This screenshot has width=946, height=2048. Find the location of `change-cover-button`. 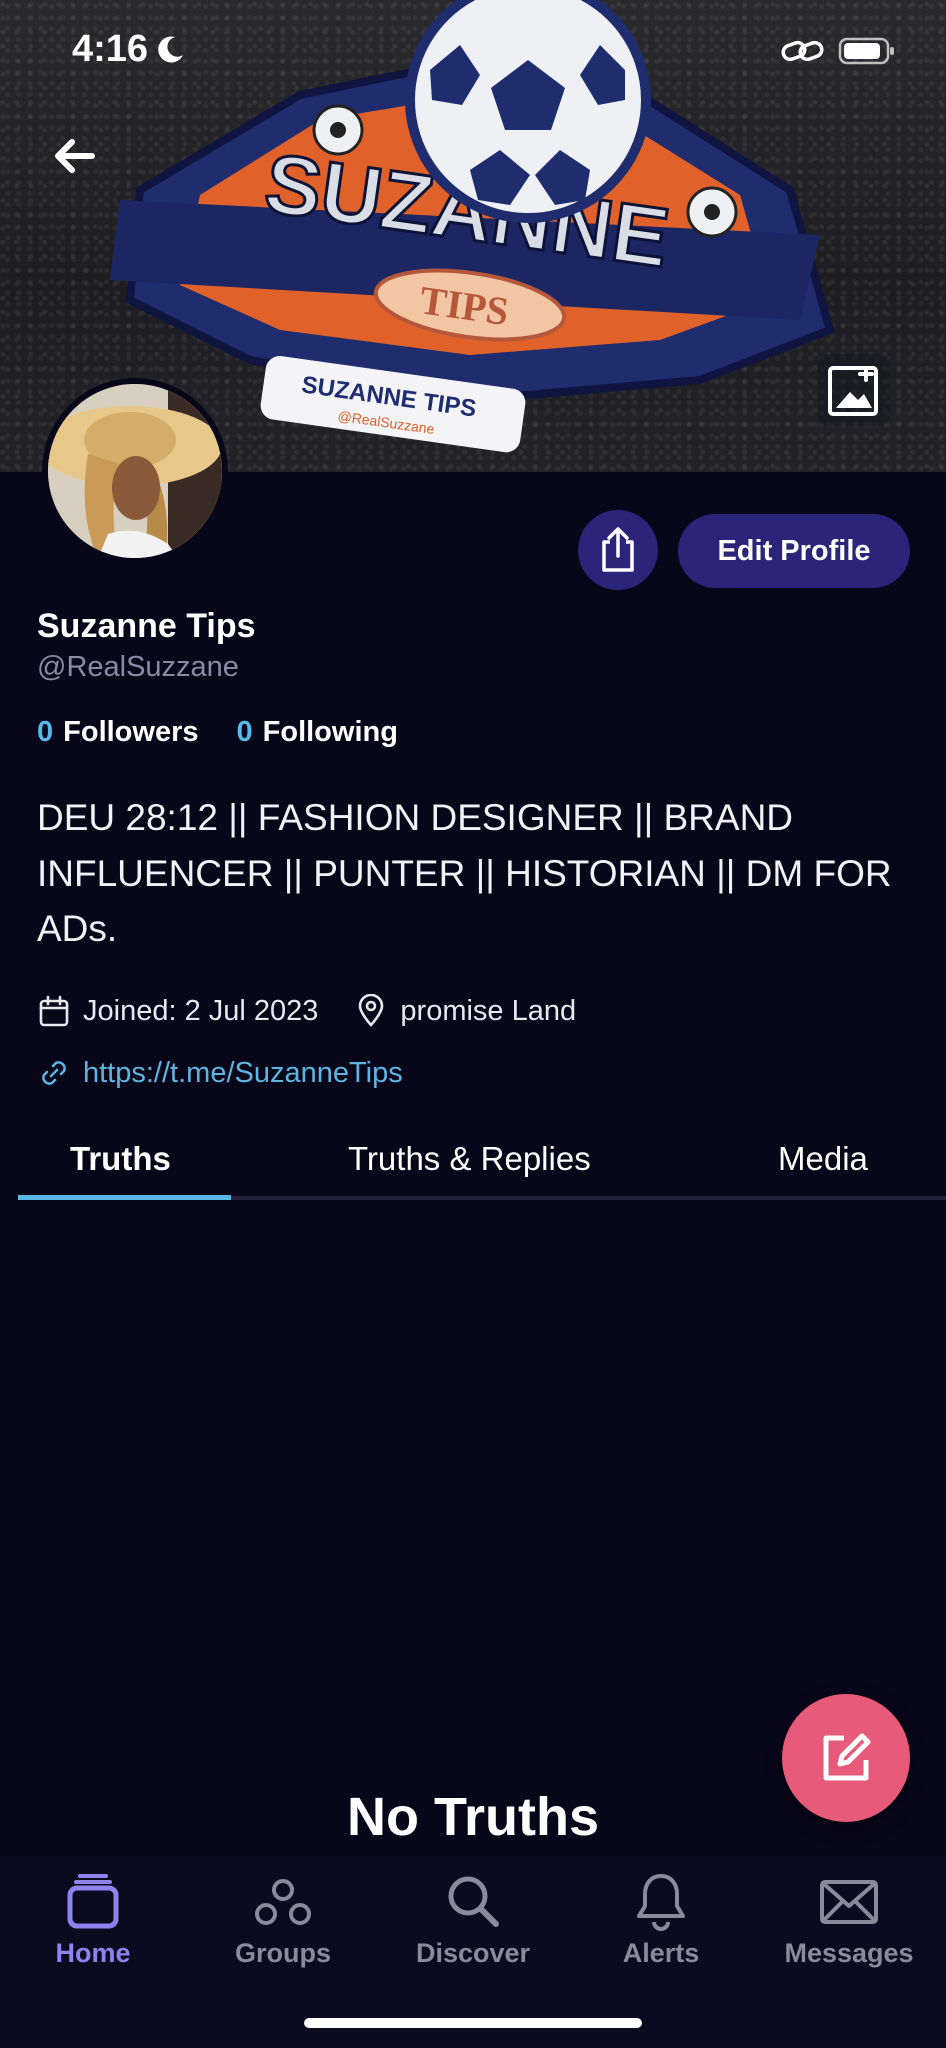

change-cover-button is located at coordinates (854, 390).